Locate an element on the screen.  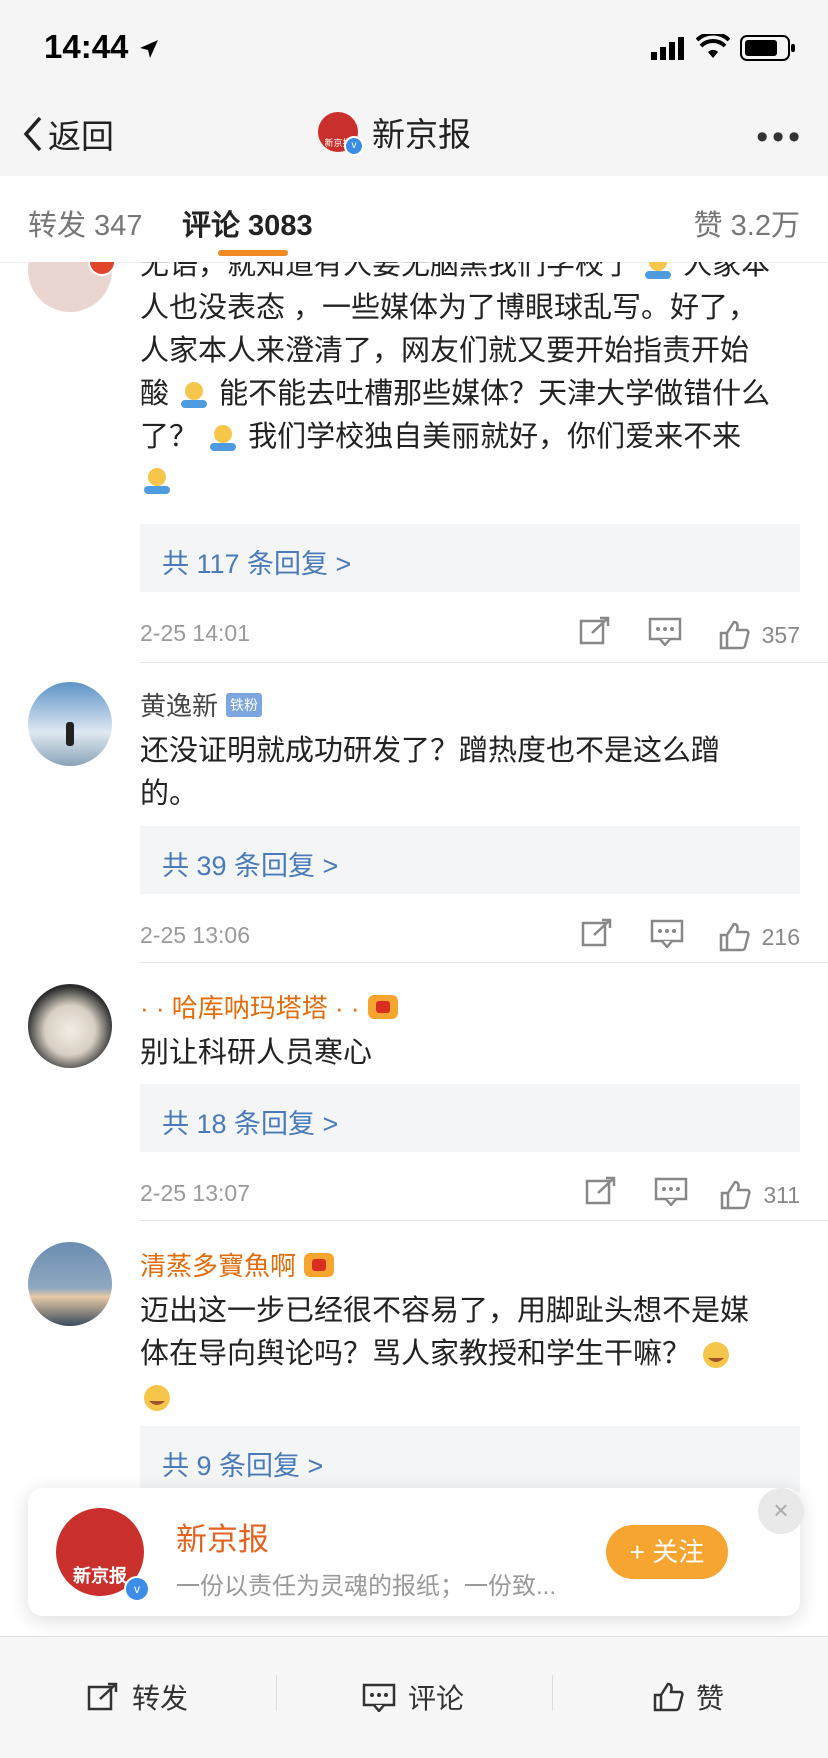
tab-repost: 转发 347 is located at coordinates (85, 223).